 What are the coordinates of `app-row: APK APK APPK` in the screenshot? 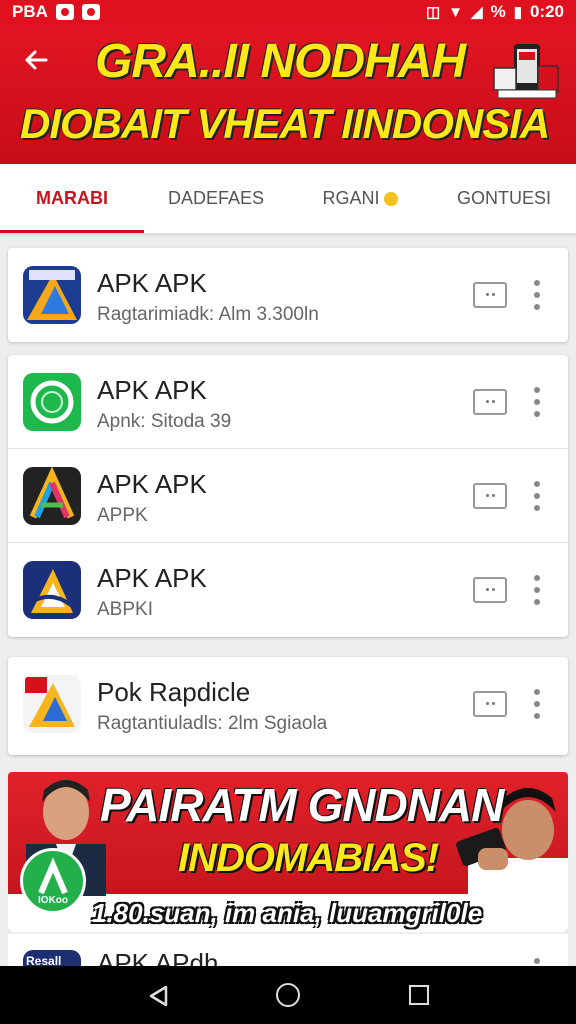 It's located at (288, 496).